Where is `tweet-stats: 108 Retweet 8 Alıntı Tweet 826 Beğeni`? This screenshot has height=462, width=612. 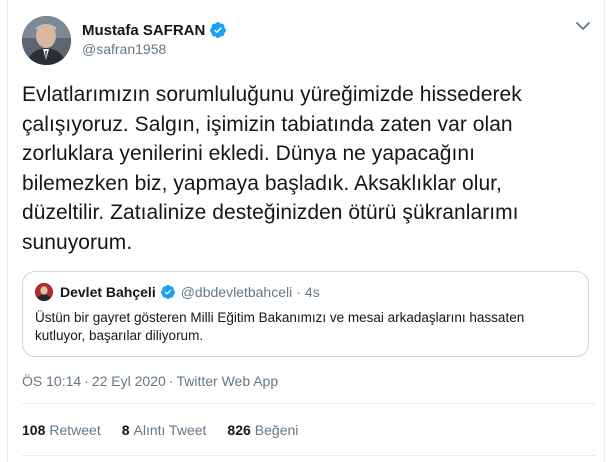 tweet-stats: 108 Retweet 8 Alıntı Tweet 826 Beğeni is located at coordinates (170, 430).